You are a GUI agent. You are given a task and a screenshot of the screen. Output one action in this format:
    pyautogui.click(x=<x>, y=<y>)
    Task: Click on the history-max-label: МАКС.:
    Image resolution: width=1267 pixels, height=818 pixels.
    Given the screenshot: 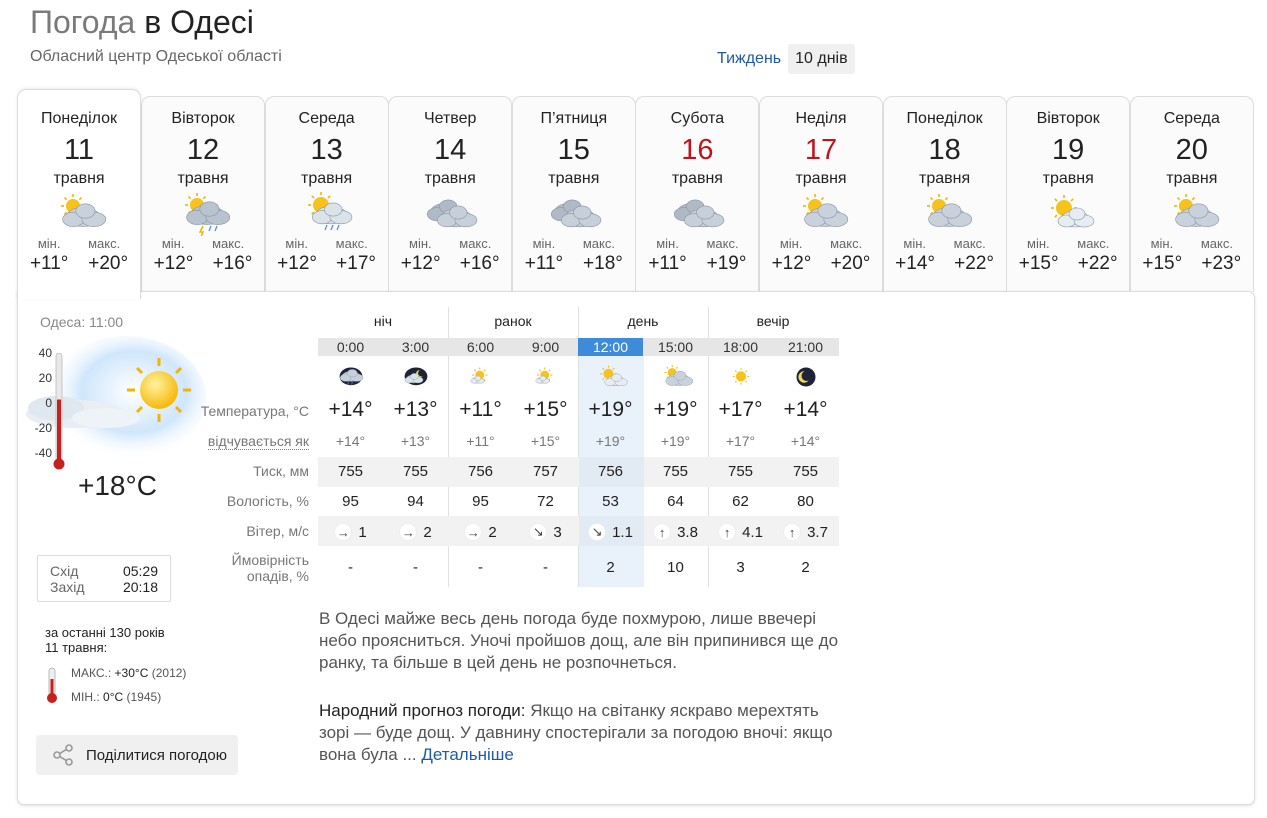 What is the action you would take?
    pyautogui.click(x=91, y=673)
    